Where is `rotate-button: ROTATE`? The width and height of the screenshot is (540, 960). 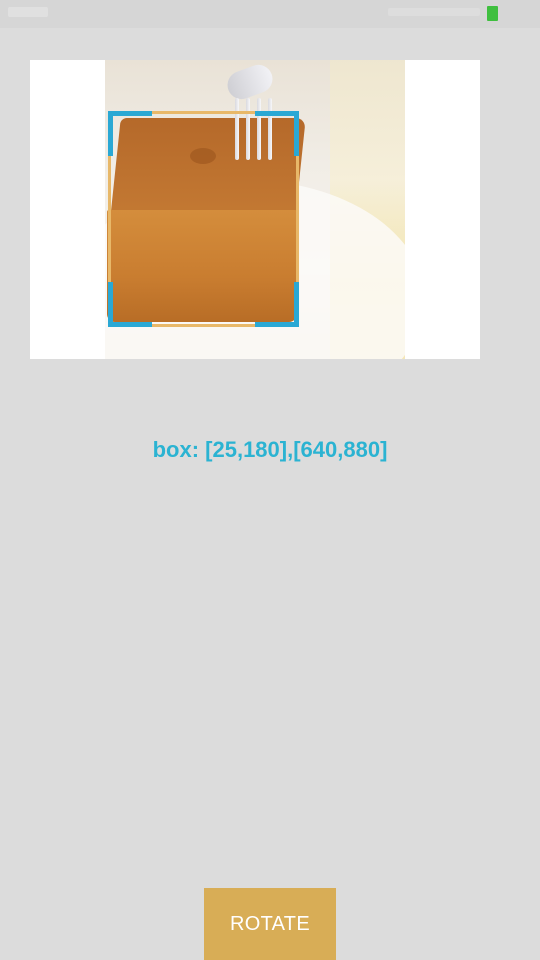 rotate-button: ROTATE is located at coordinates (270, 924).